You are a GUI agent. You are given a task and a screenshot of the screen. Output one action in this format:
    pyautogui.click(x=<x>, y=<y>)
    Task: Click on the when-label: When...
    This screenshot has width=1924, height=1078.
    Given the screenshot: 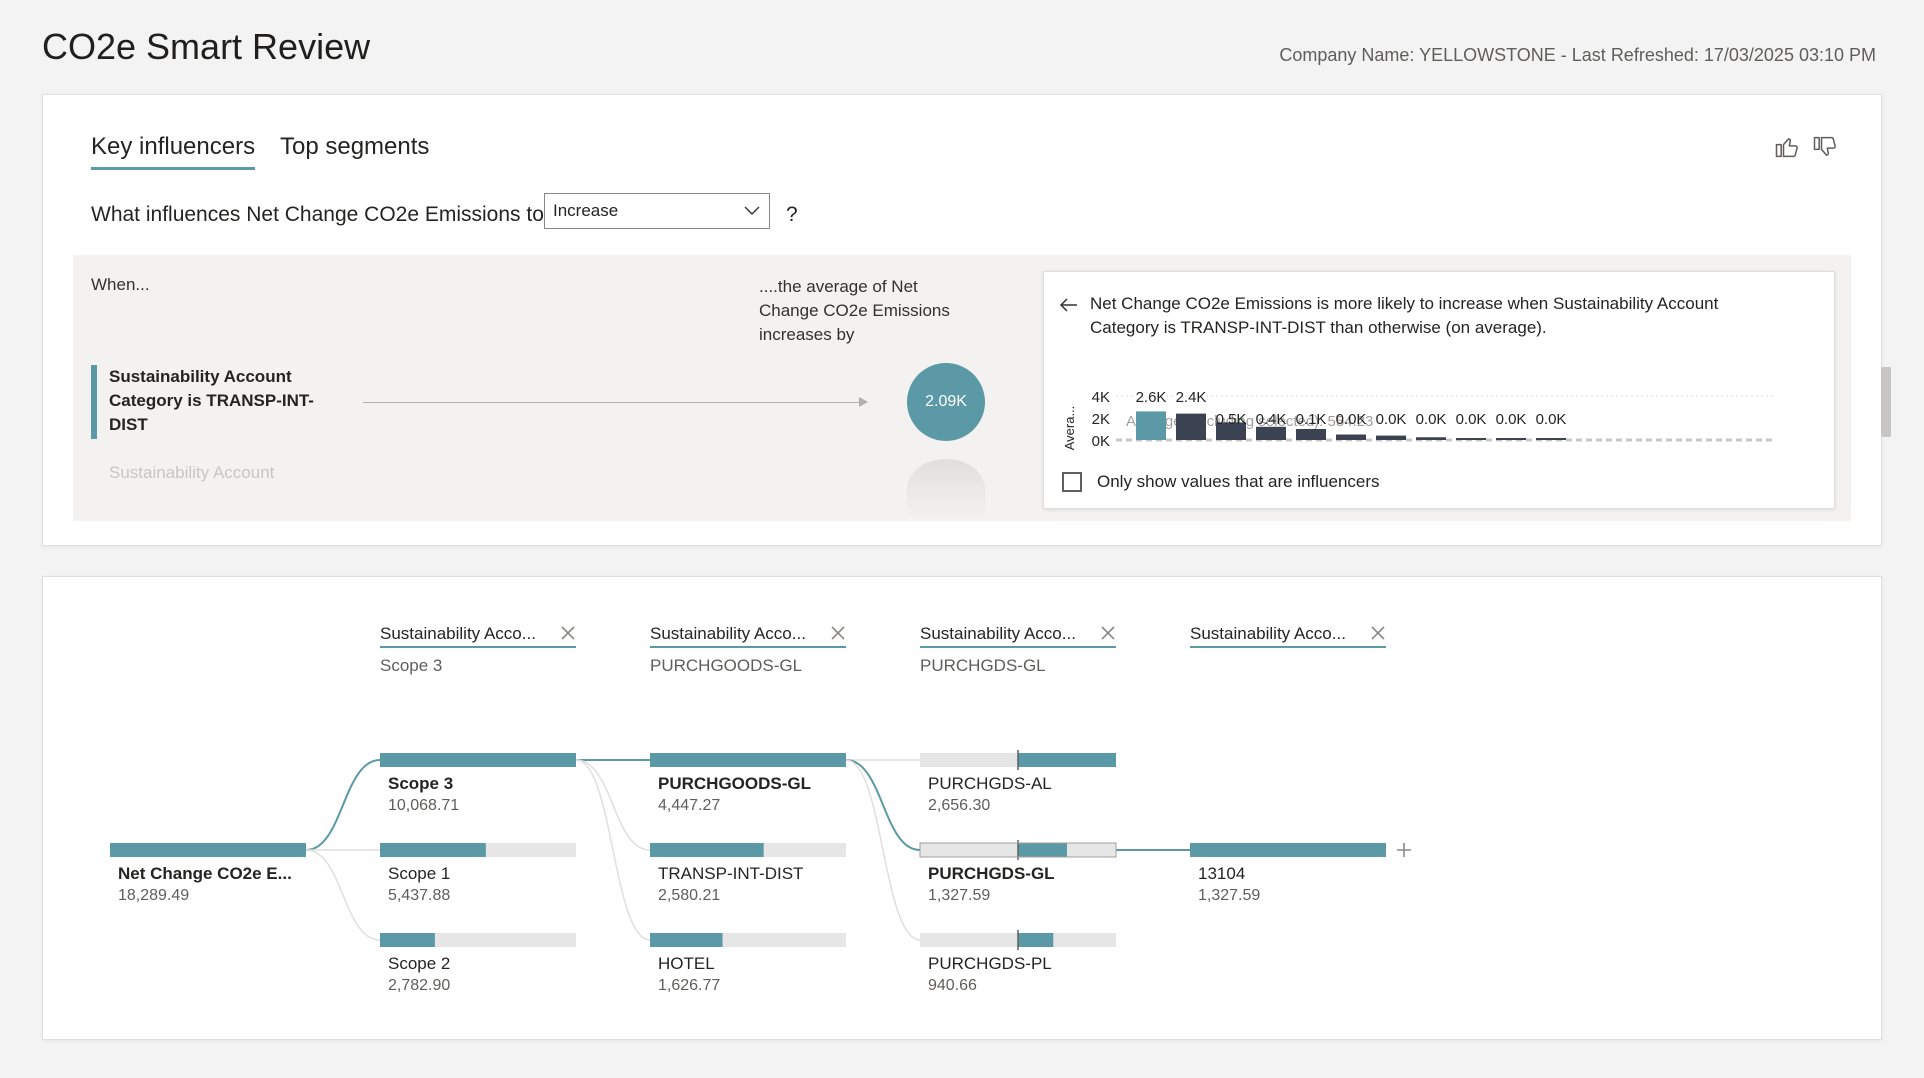 What is the action you would take?
    pyautogui.click(x=120, y=284)
    